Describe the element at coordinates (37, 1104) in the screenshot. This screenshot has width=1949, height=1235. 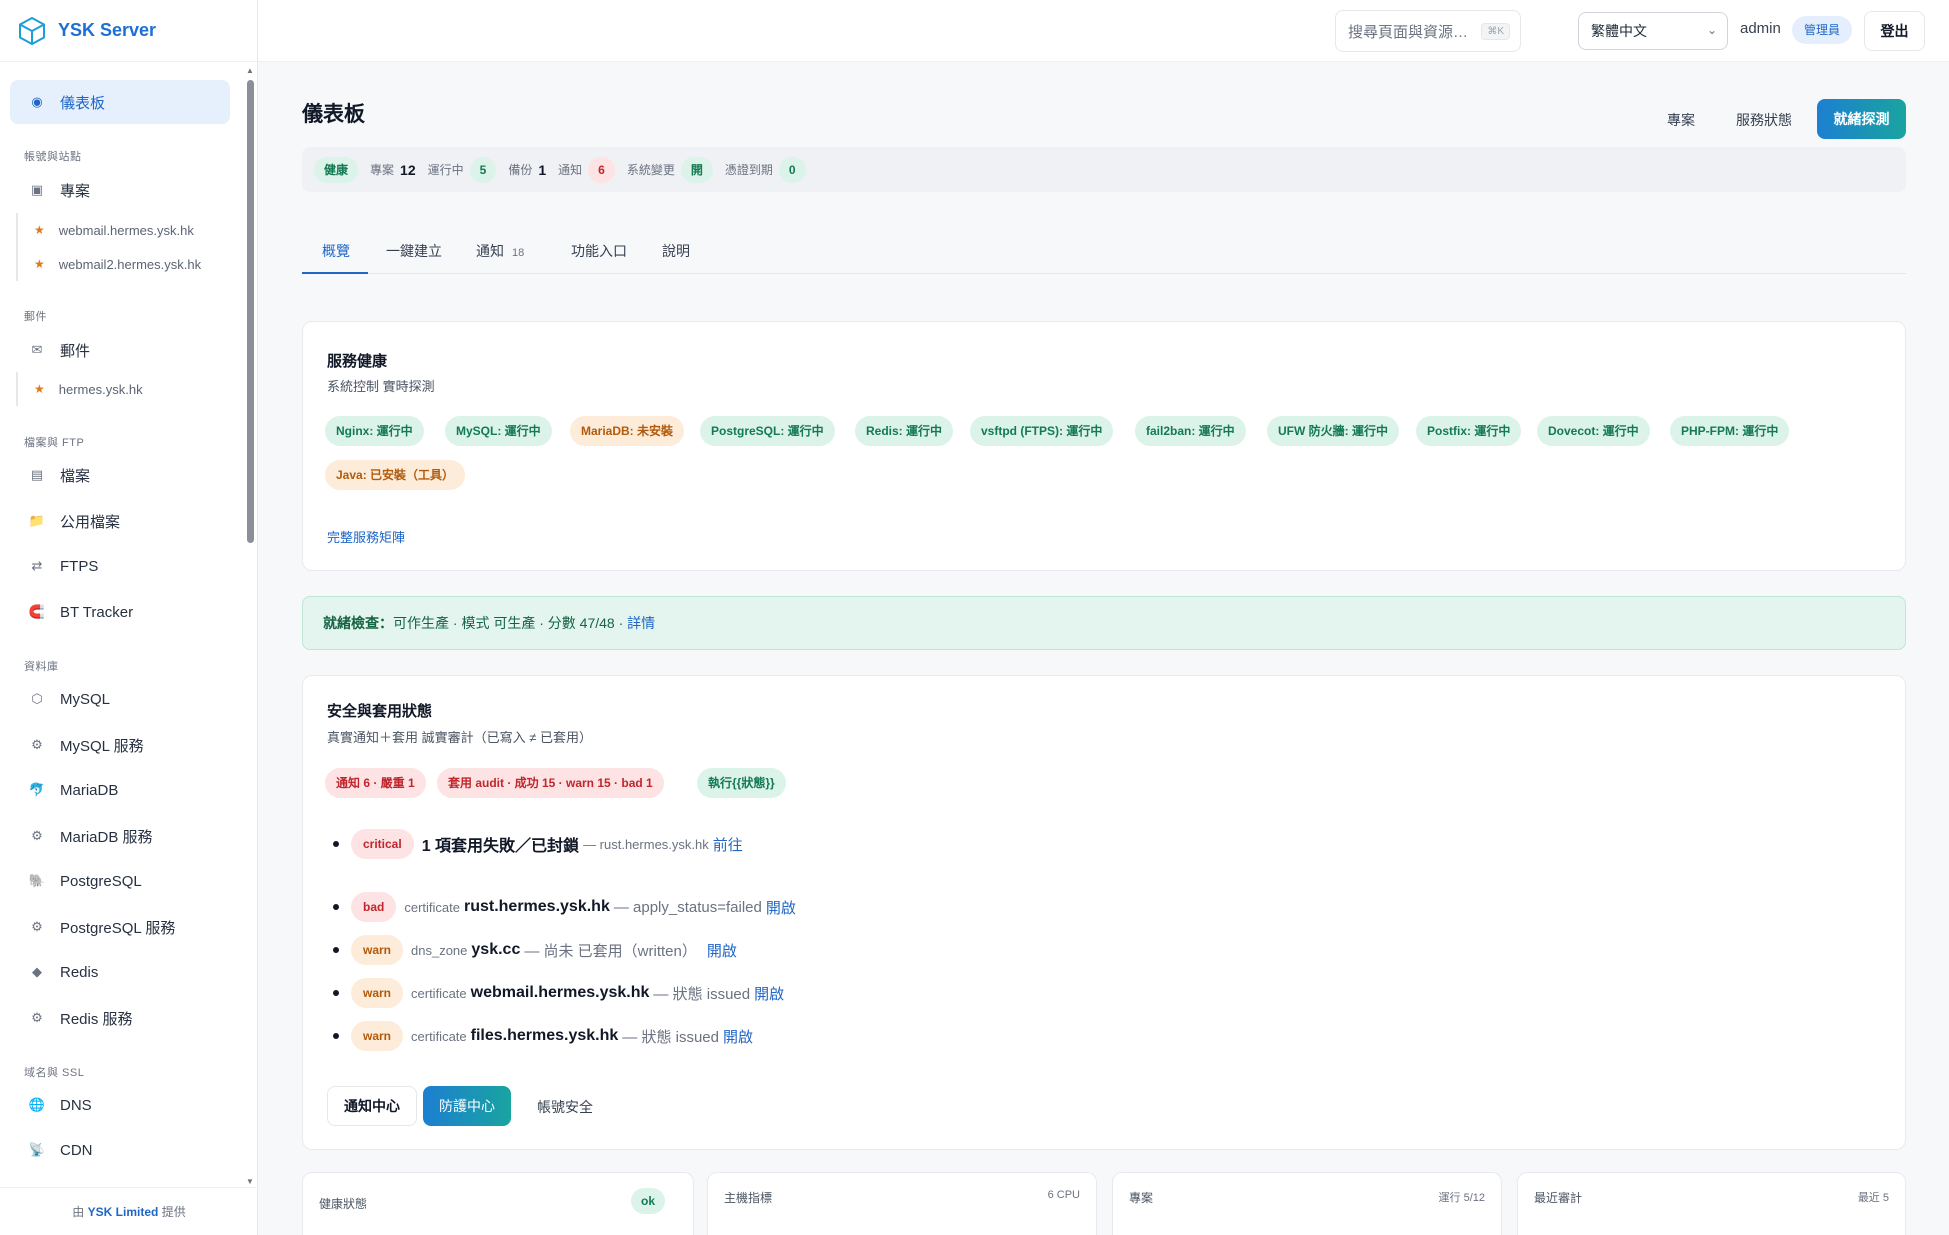
I see `globe-icon: 🌐` at that location.